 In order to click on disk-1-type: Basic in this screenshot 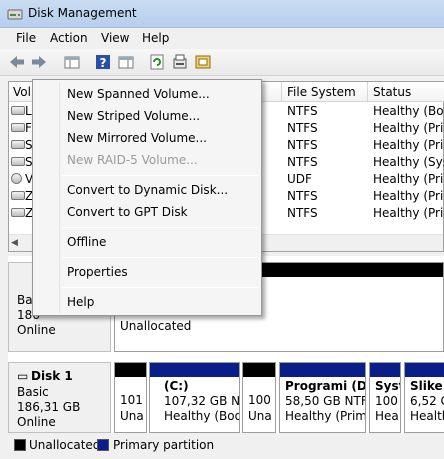, I will do `click(33, 392)`.